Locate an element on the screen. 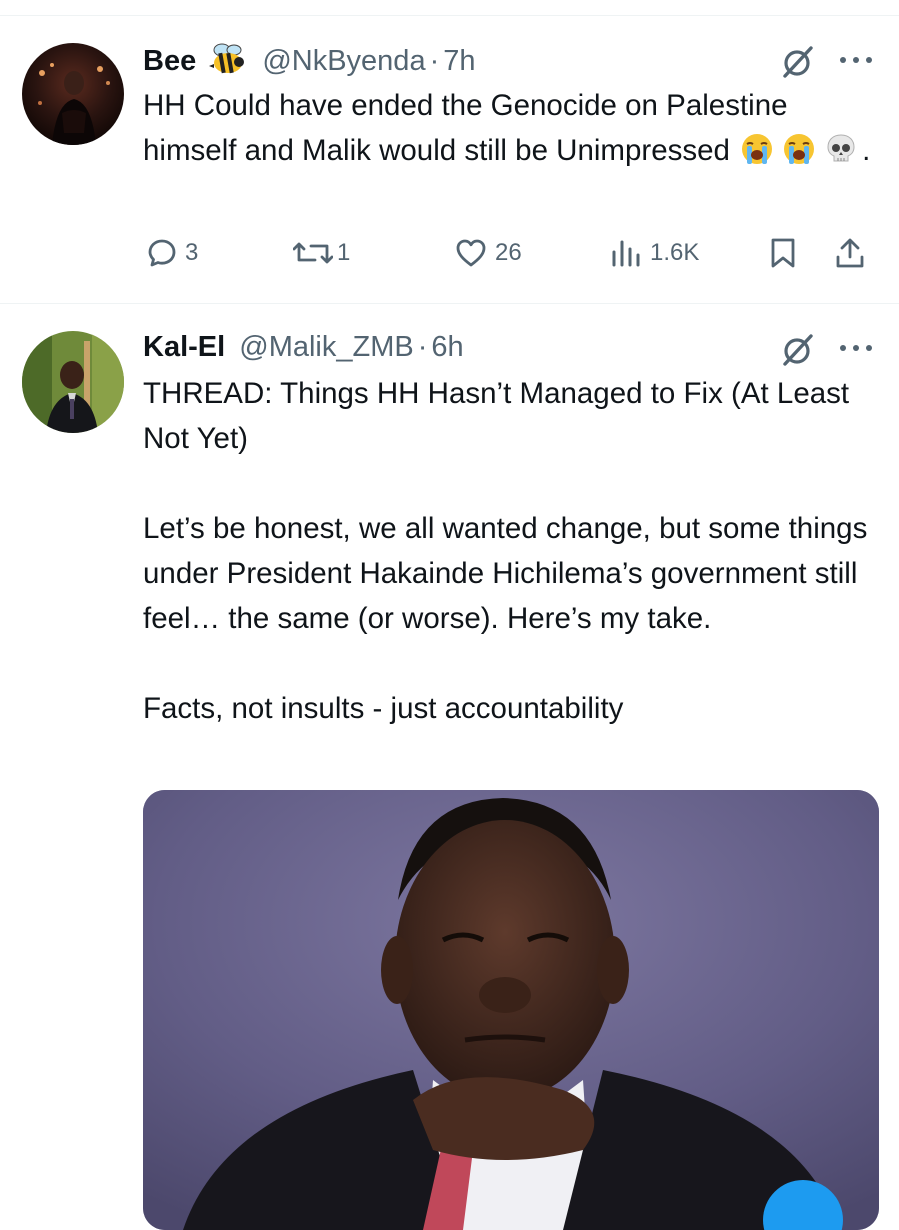  share-icon is located at coordinates (850, 253).